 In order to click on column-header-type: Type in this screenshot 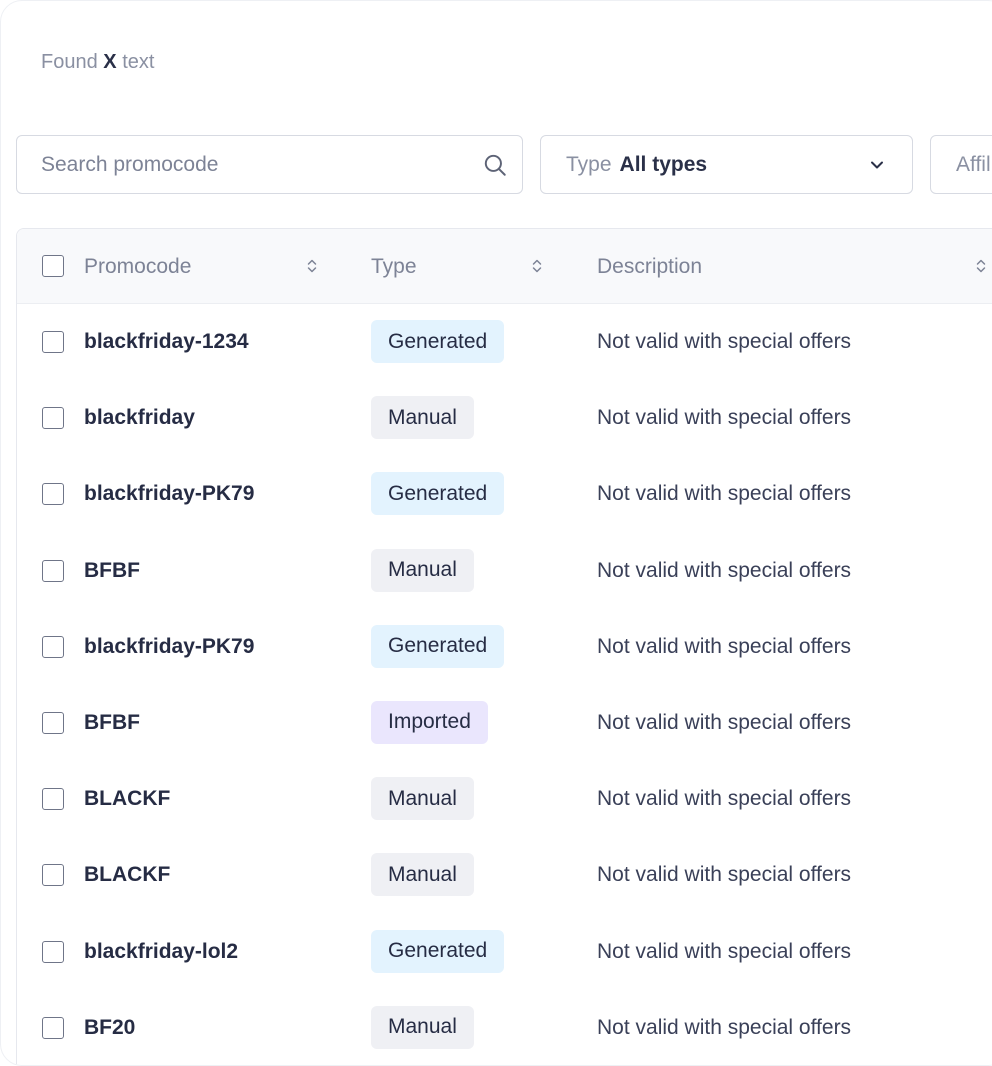, I will do `click(394, 266)`.